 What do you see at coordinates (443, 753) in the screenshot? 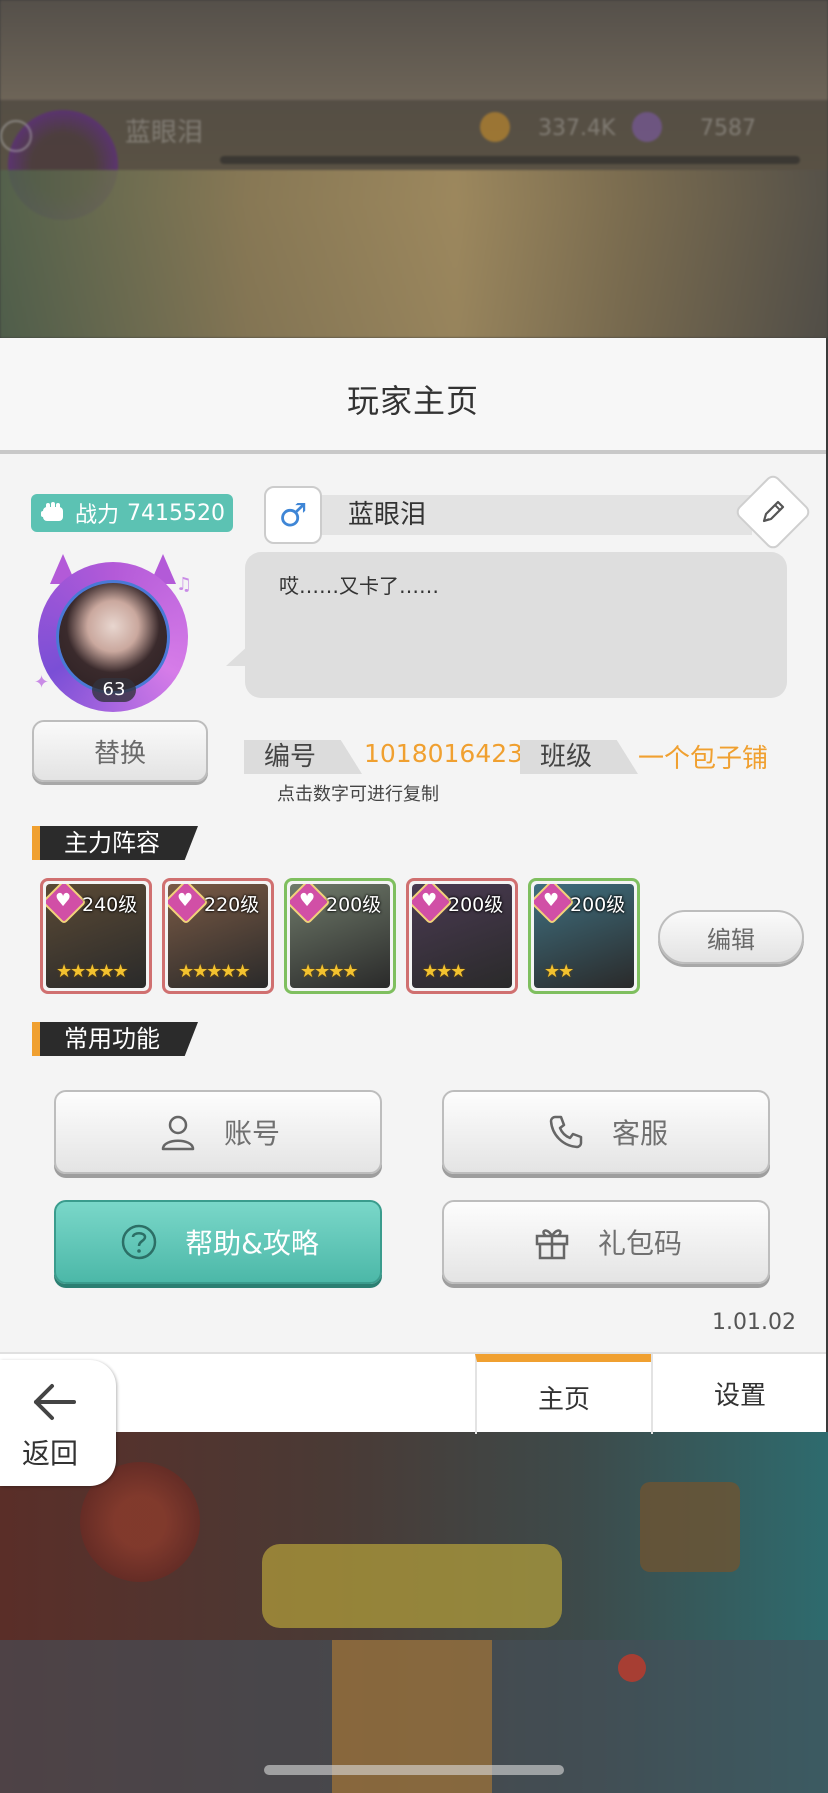
I see `player-id: 1018016423` at bounding box center [443, 753].